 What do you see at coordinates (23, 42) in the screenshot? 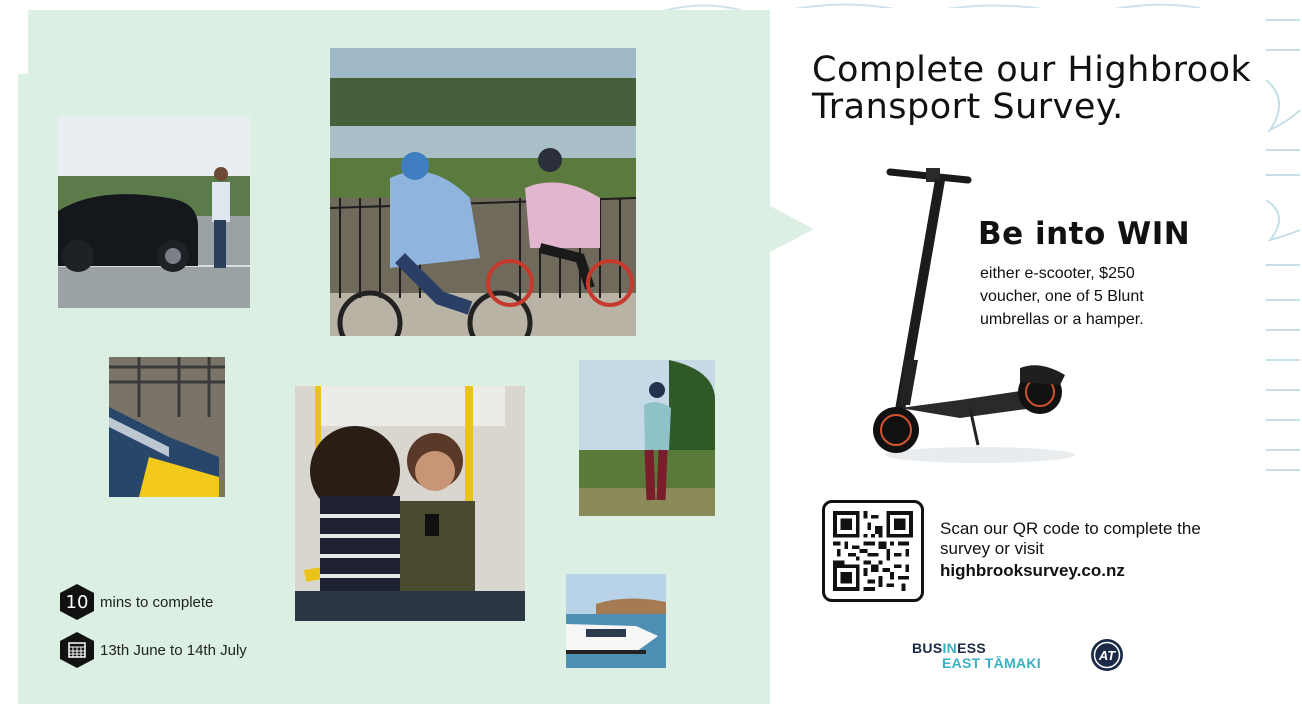
I see `panel-notch` at bounding box center [23, 42].